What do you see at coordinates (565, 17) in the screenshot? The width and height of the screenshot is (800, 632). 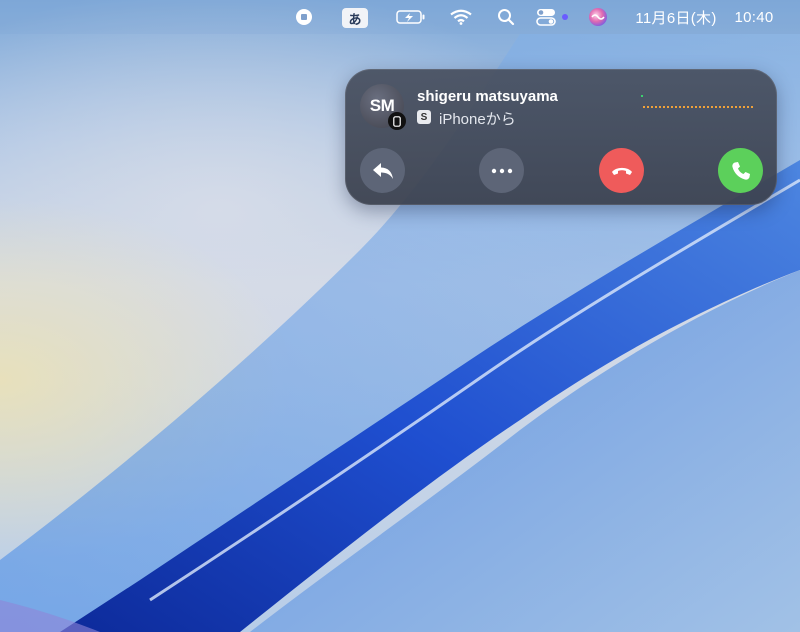 I see `mic-in-use-indicator` at bounding box center [565, 17].